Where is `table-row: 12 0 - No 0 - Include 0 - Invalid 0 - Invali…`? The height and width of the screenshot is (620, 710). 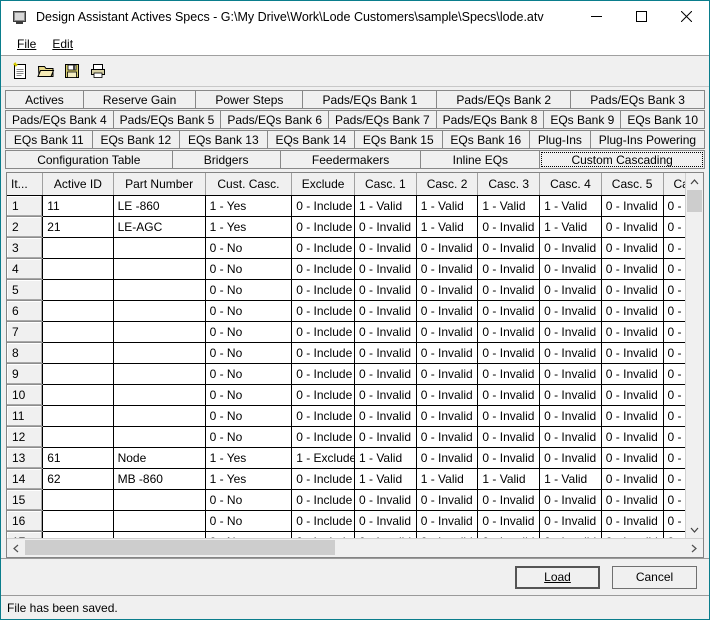
table-row: 12 0 - No 0 - Include 0 - Invalid 0 - Invali… is located at coordinates (346, 437).